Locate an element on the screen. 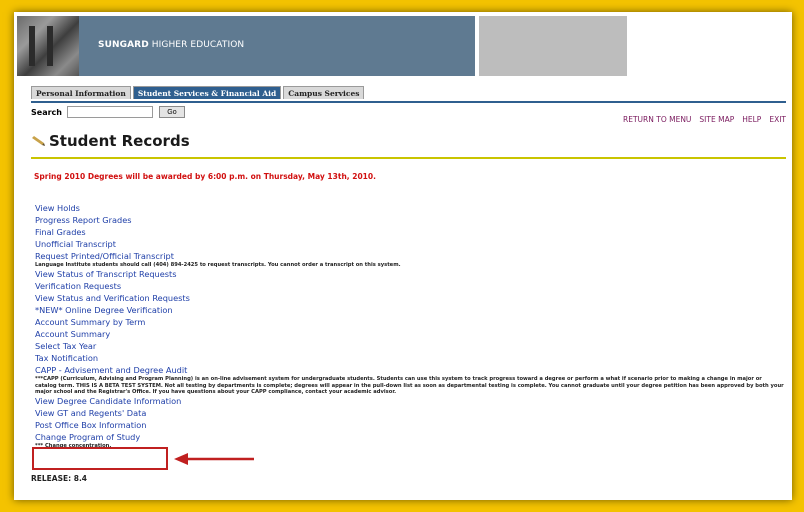 This screenshot has width=804, height=512. release-version: RELEASE: 8.4 is located at coordinates (59, 478).